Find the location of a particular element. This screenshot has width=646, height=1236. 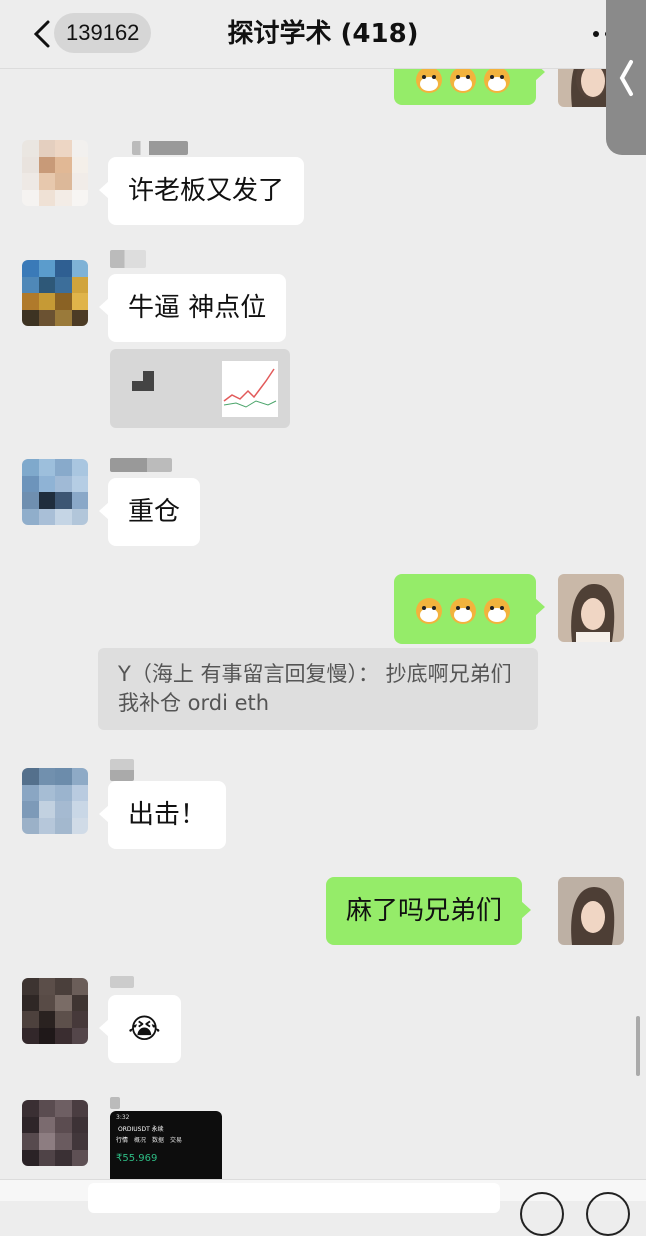

chat-title: 探讨学术 (418) is located at coordinates (323, 34).